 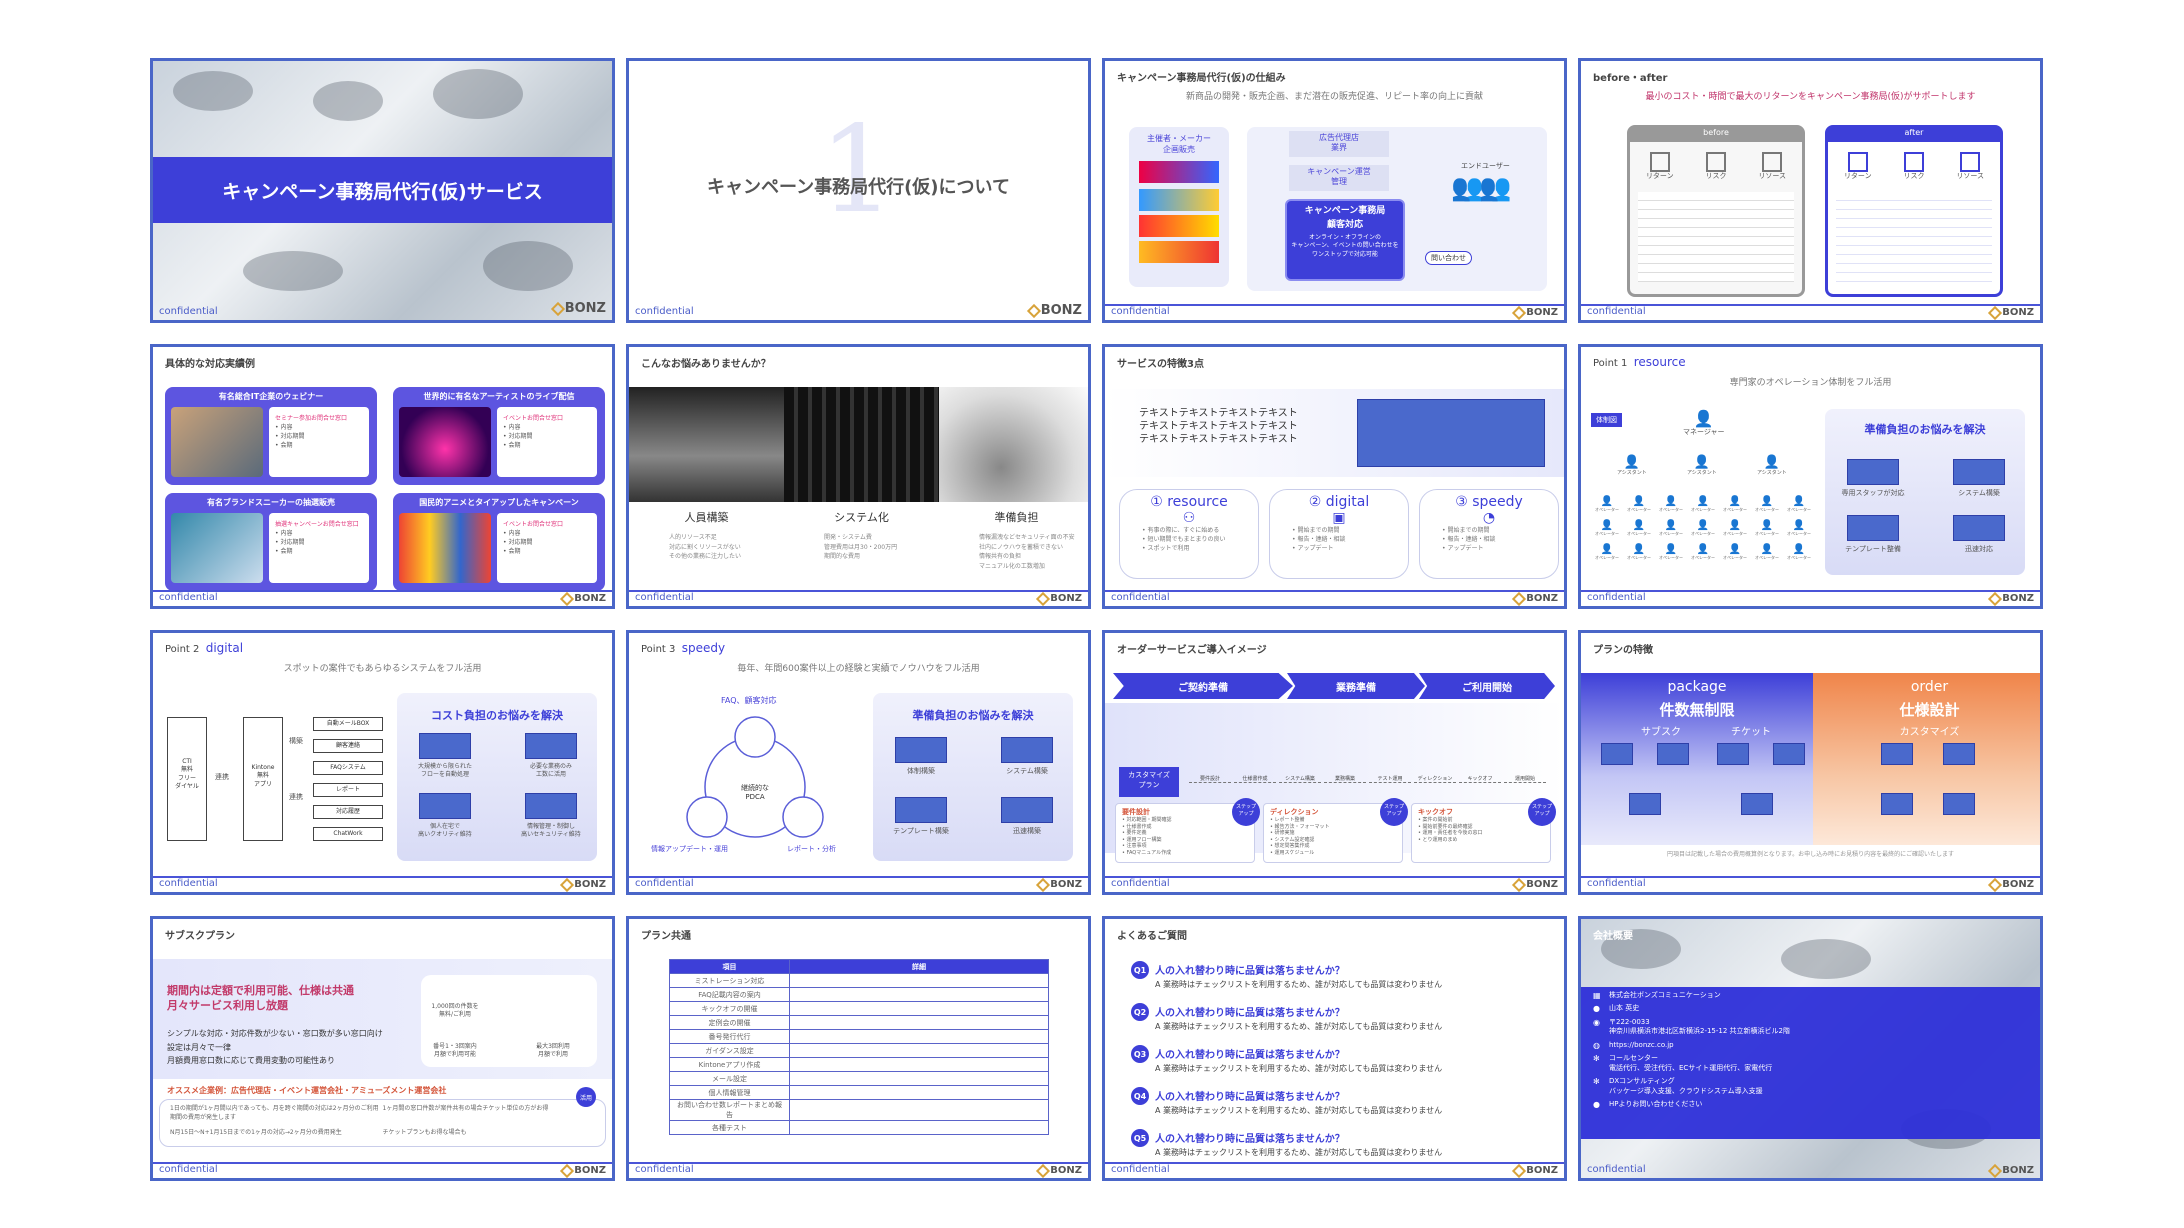 I want to click on plan-headline: 期間内は定額で利用可能、仕様は共通, so click(x=260, y=990).